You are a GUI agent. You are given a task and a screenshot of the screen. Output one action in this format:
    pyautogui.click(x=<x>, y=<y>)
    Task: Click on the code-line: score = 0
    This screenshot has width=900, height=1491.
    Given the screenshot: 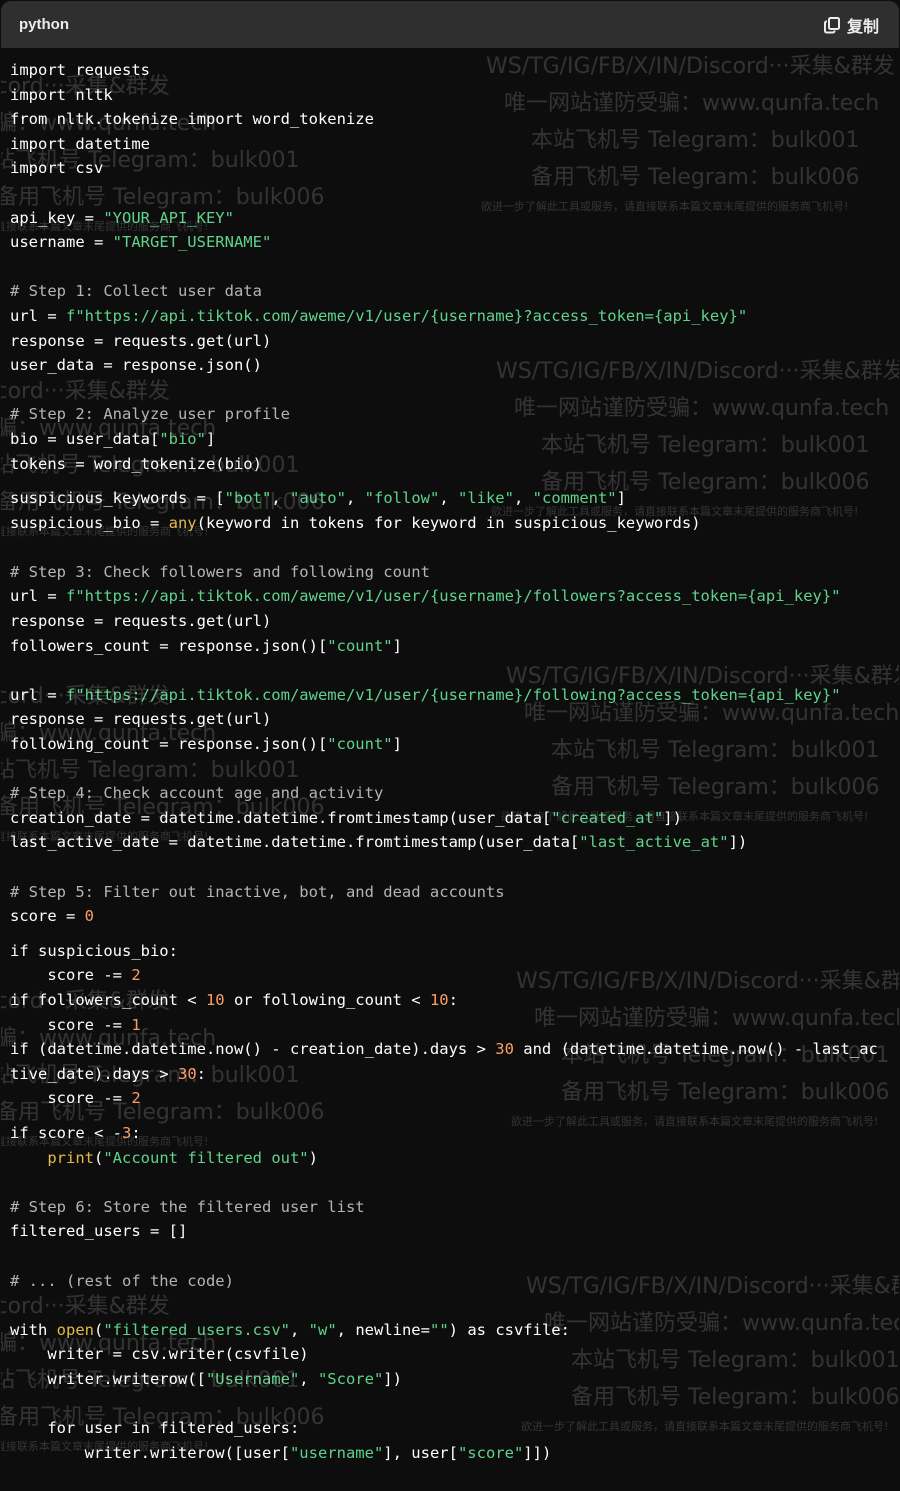 What is the action you would take?
    pyautogui.click(x=454, y=916)
    